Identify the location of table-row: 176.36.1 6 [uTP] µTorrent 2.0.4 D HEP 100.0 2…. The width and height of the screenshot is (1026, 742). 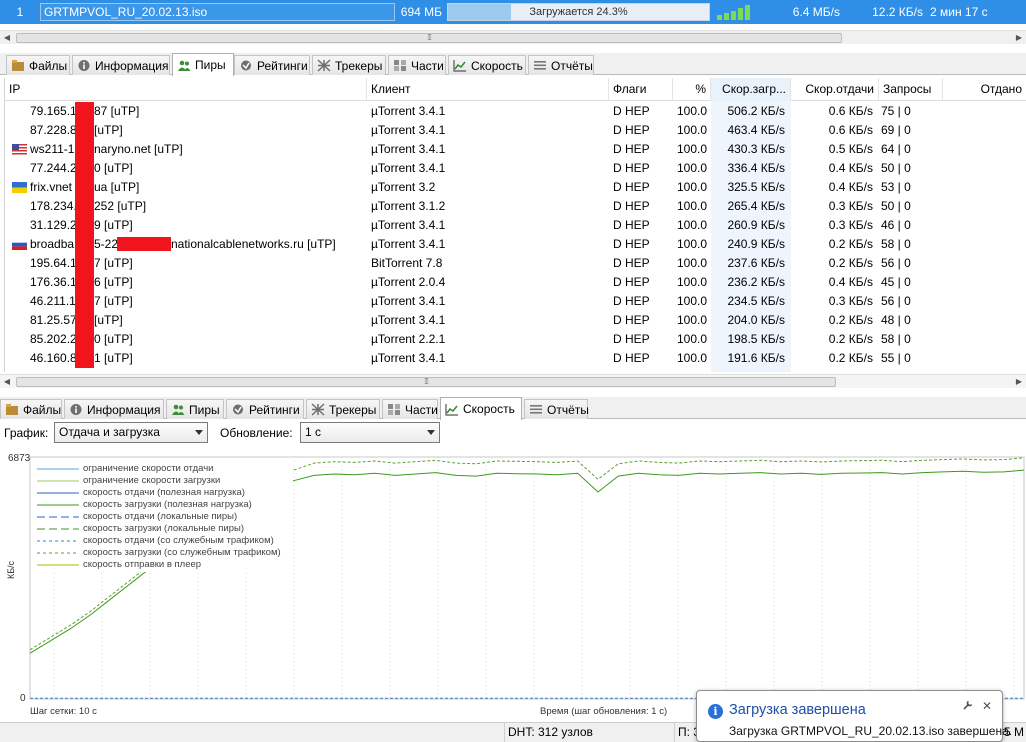
(515, 282).